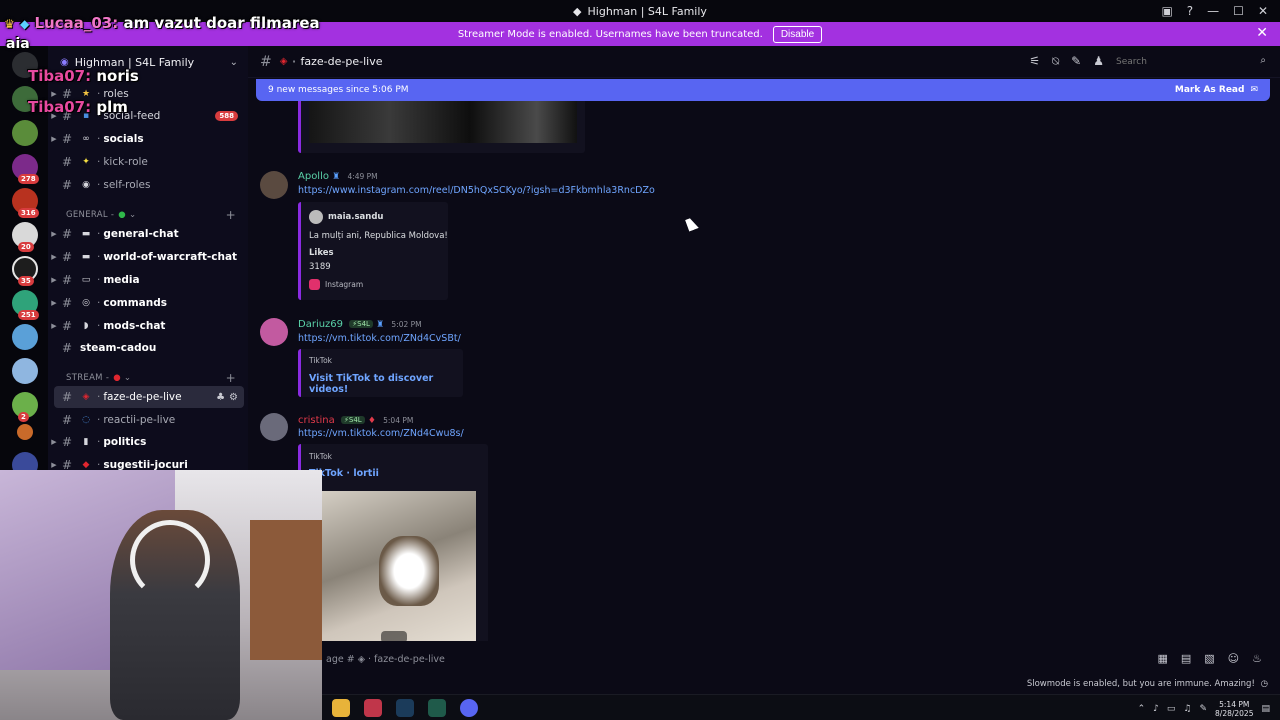 The height and width of the screenshot is (720, 1280). I want to click on sticker-icon: ▧, so click(1209, 658).